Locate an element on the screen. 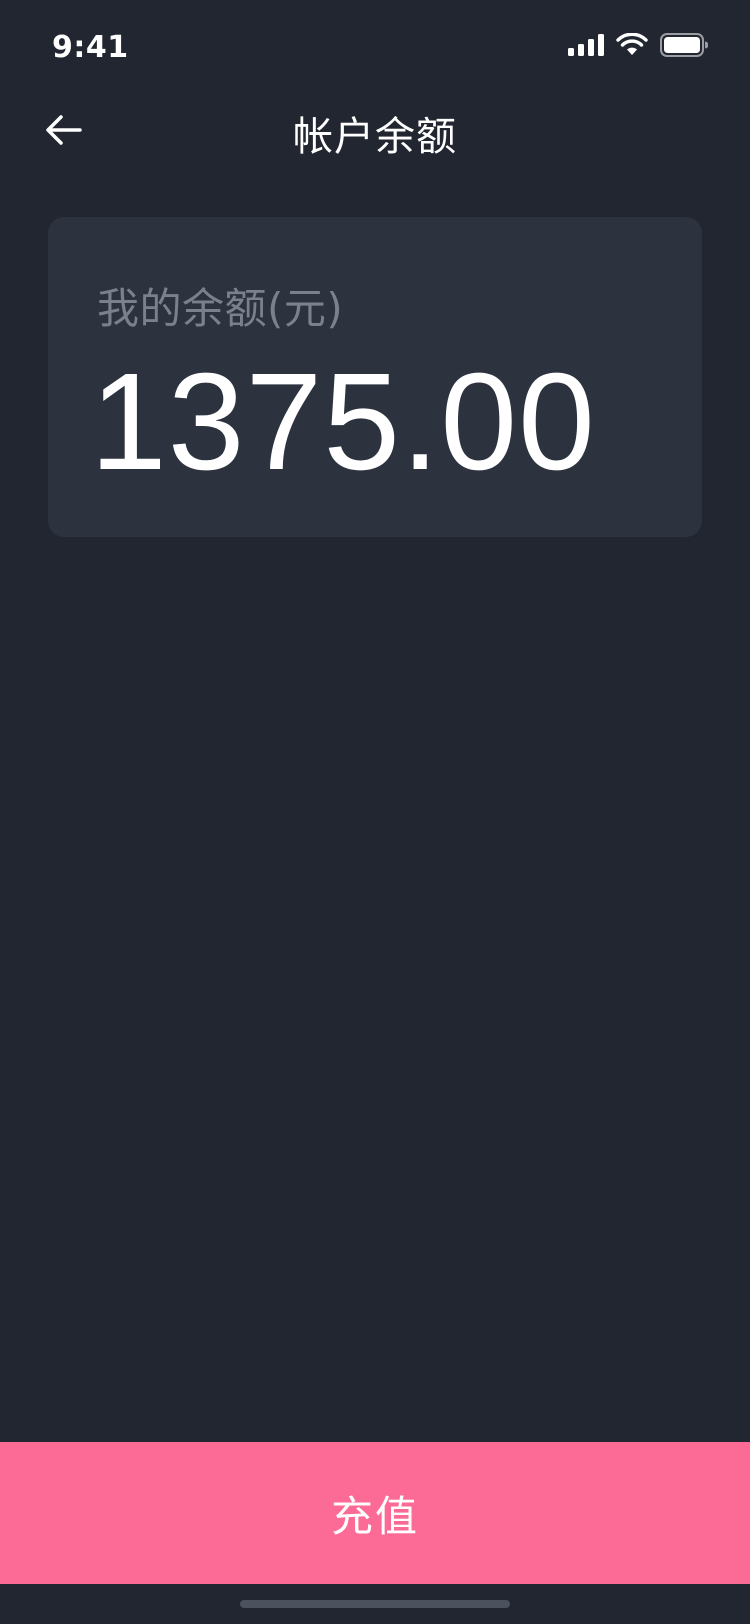 The height and width of the screenshot is (1624, 750). status-icons is located at coordinates (638, 46).